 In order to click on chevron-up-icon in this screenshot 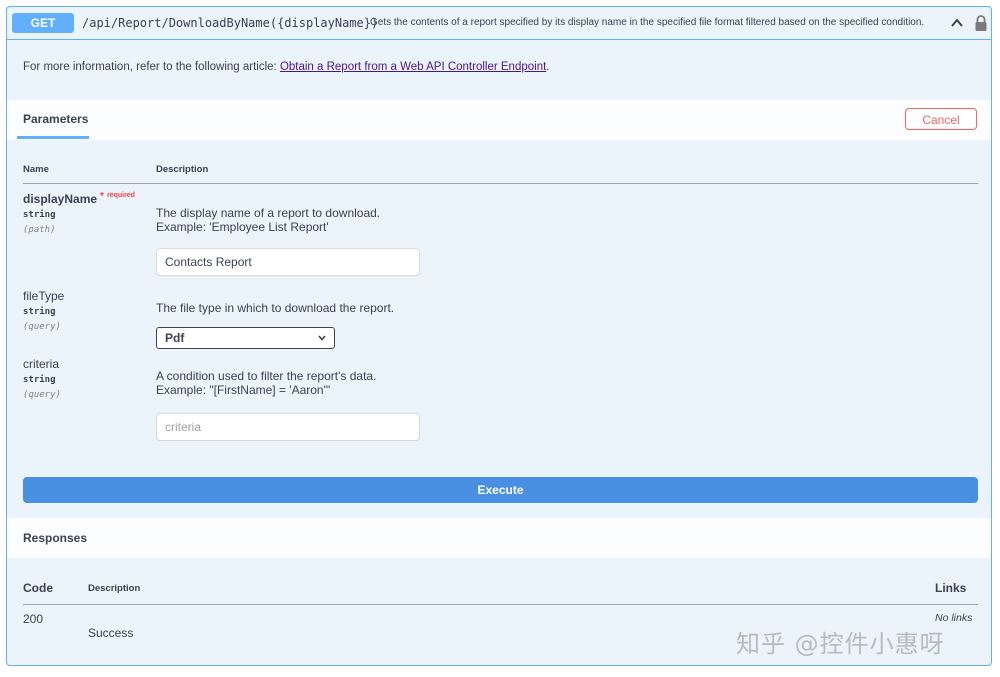, I will do `click(957, 23)`.